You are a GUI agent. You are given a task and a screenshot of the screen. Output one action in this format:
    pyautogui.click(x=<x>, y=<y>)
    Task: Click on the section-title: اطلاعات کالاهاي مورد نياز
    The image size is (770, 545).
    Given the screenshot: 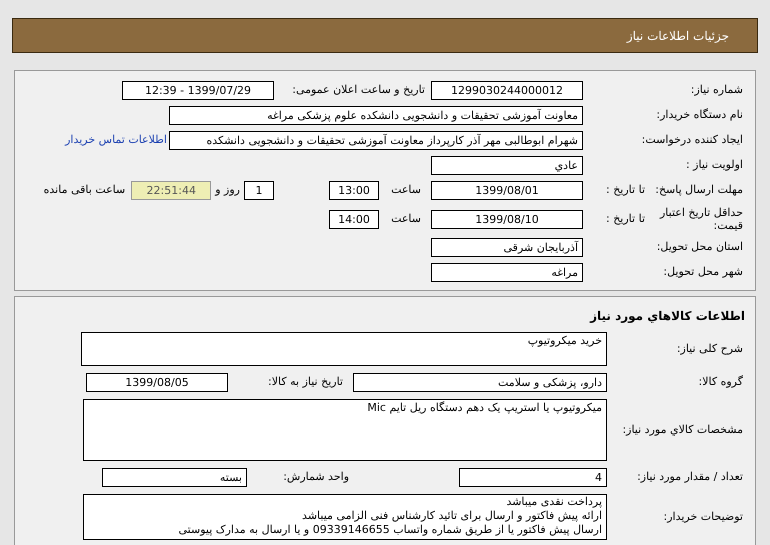 What is the action you would take?
    pyautogui.click(x=667, y=316)
    